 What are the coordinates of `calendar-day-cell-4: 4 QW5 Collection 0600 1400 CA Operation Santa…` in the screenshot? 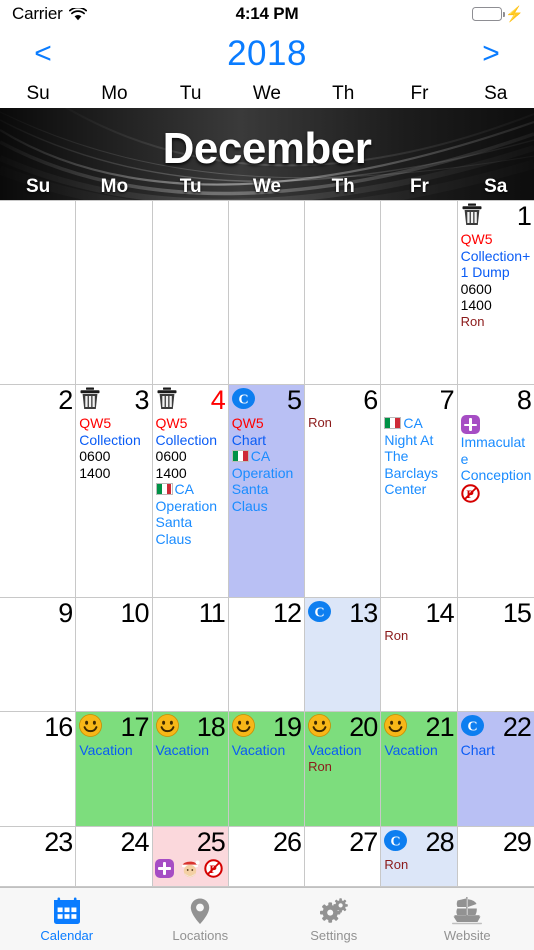 It's located at (190, 491).